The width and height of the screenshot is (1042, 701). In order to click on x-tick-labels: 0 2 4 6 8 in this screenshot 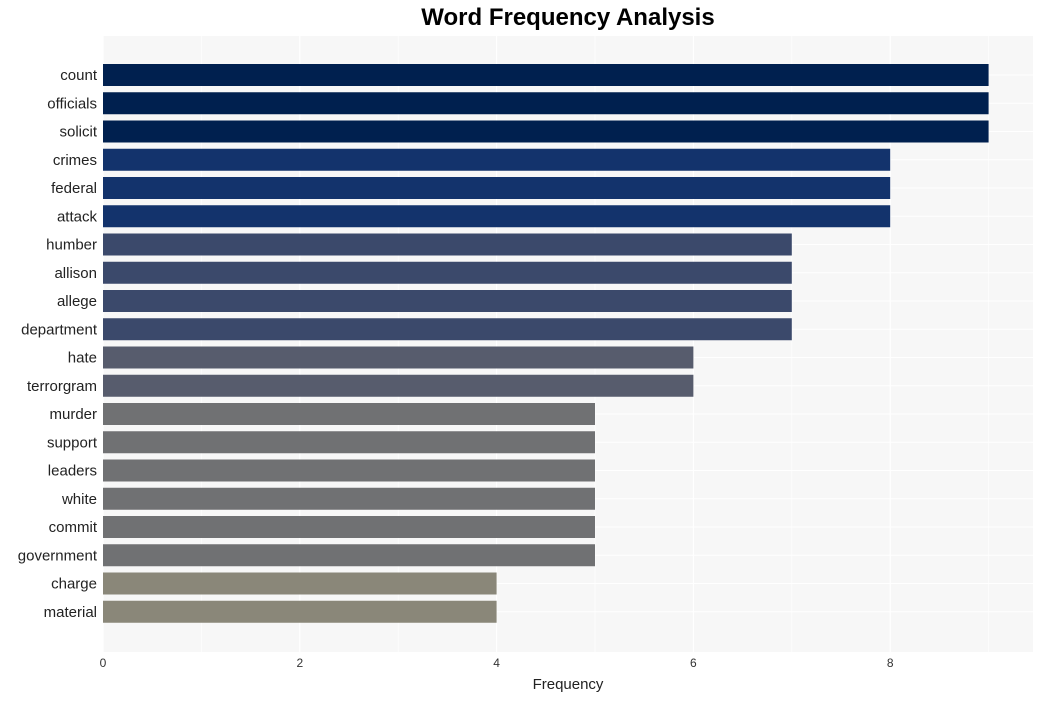, I will do `click(497, 663)`.